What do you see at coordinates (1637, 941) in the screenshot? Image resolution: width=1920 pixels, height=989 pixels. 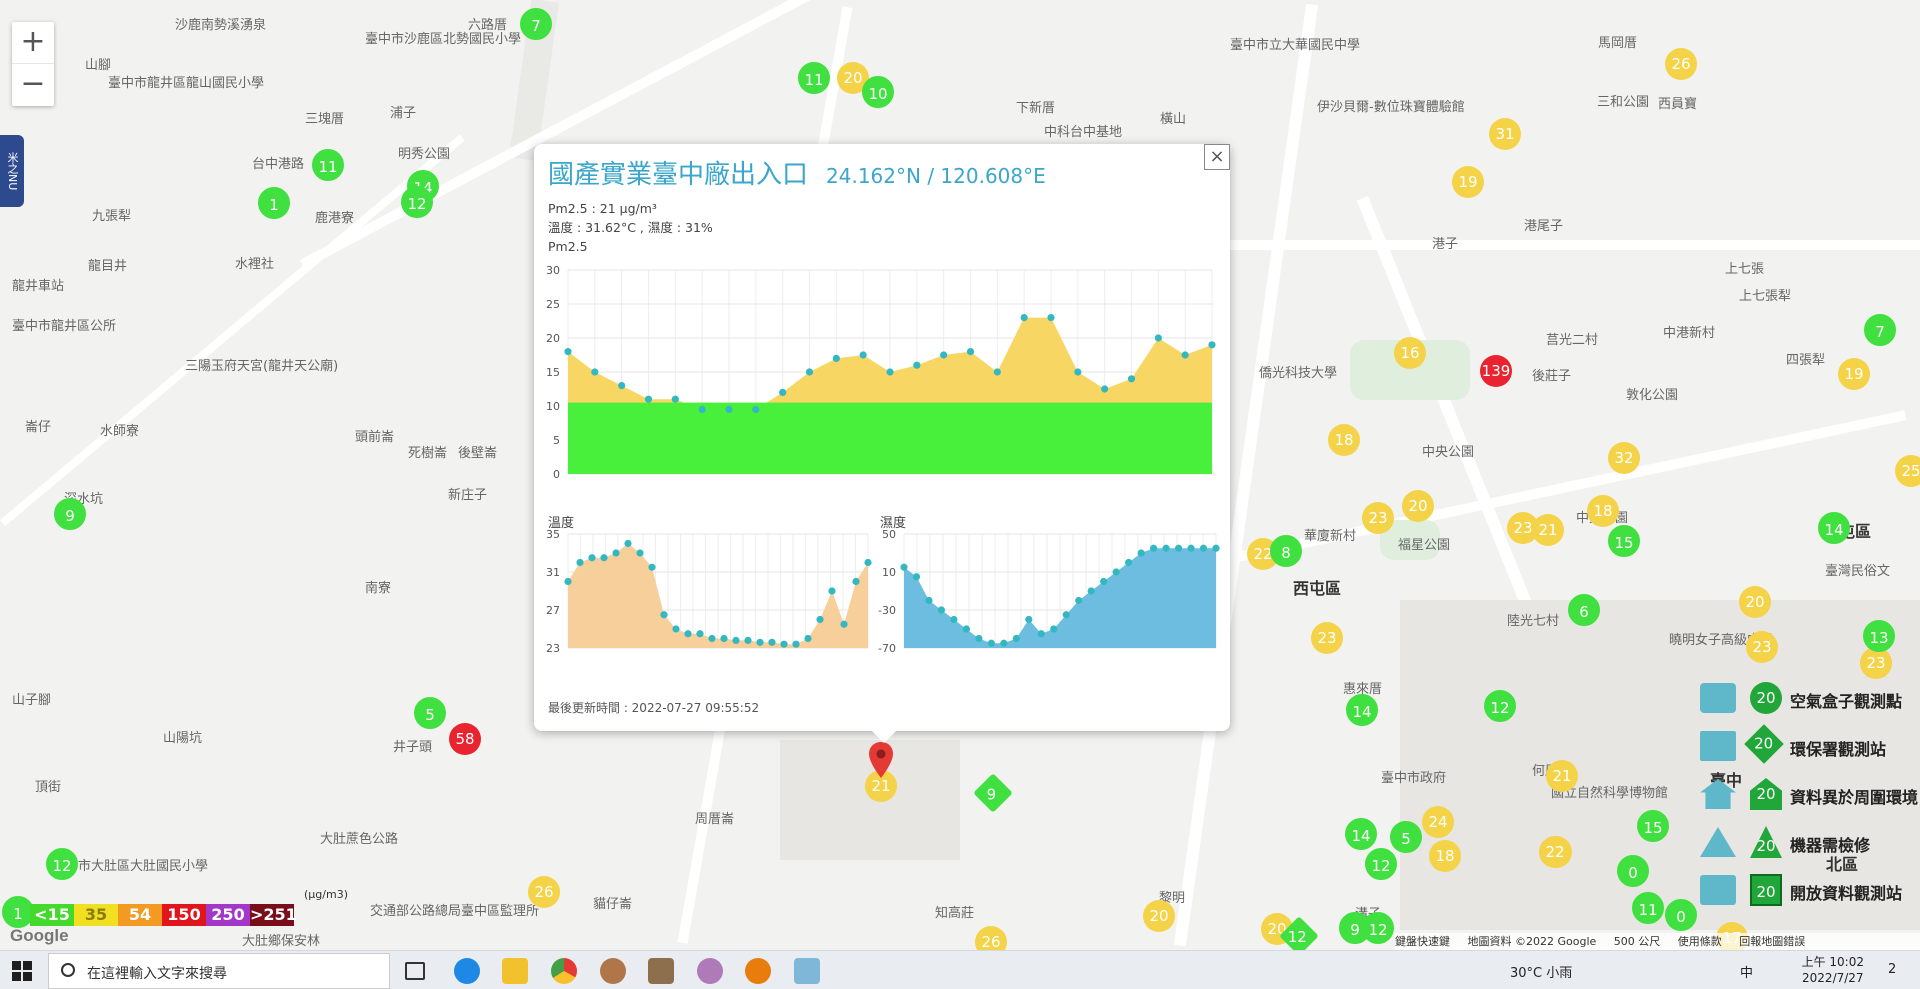 I see `map-scale: 500 公尺` at bounding box center [1637, 941].